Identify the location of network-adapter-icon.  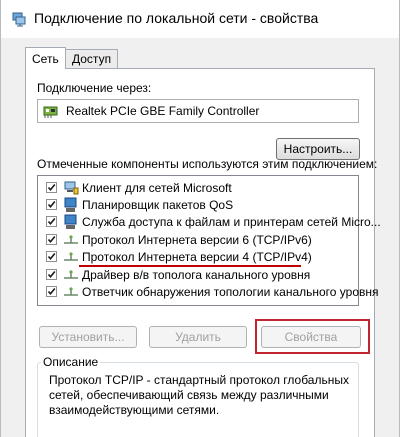
(51, 111).